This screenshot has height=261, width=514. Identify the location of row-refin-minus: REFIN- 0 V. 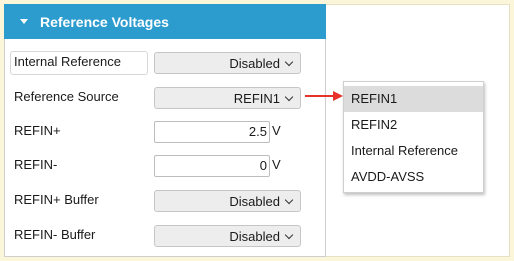
(165, 166).